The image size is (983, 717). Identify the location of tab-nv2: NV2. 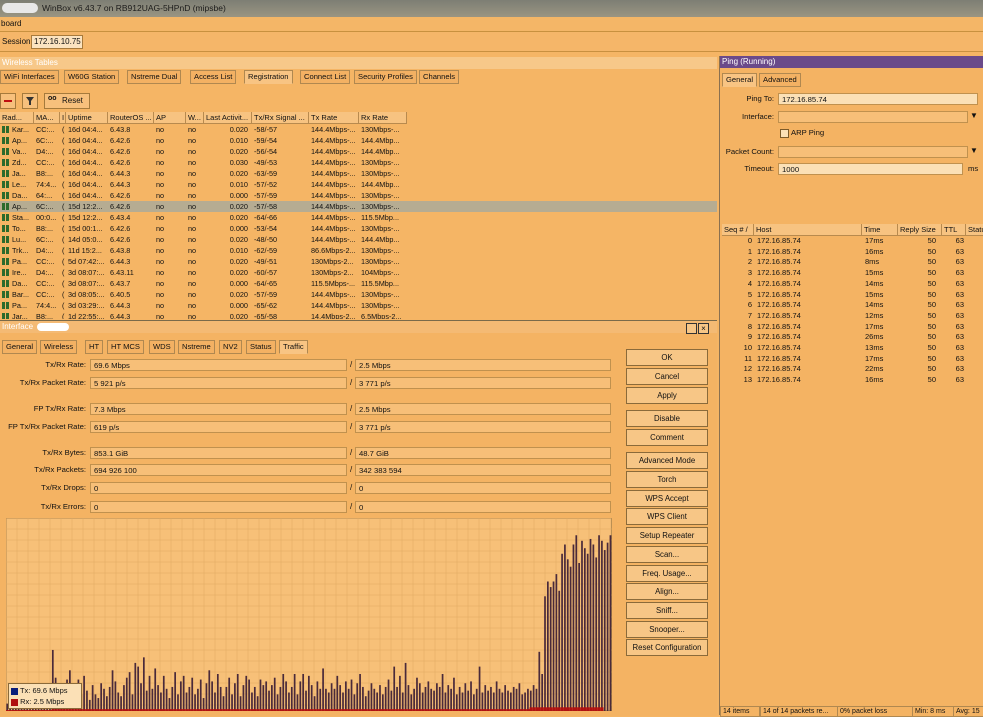
(230, 347).